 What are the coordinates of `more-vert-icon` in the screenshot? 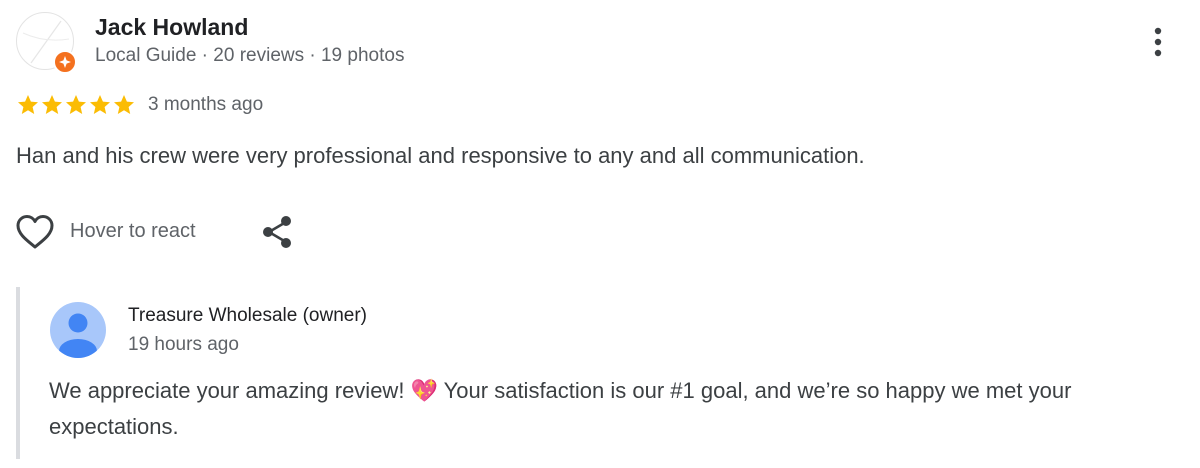 It's located at (1158, 42).